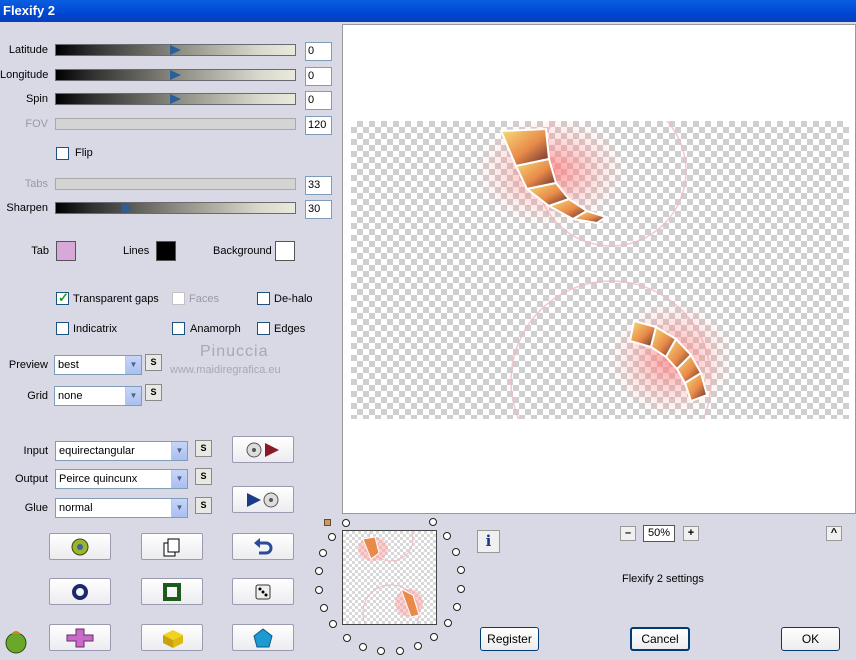 The height and width of the screenshot is (660, 856). What do you see at coordinates (172, 546) in the screenshot?
I see `copy-button` at bounding box center [172, 546].